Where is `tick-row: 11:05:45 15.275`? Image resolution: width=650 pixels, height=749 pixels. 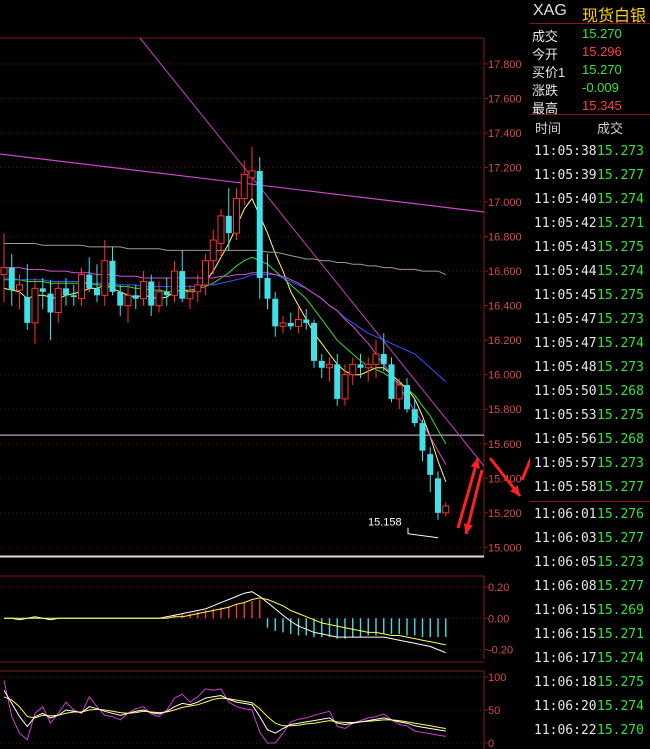 tick-row: 11:05:45 15.275 is located at coordinates (590, 297).